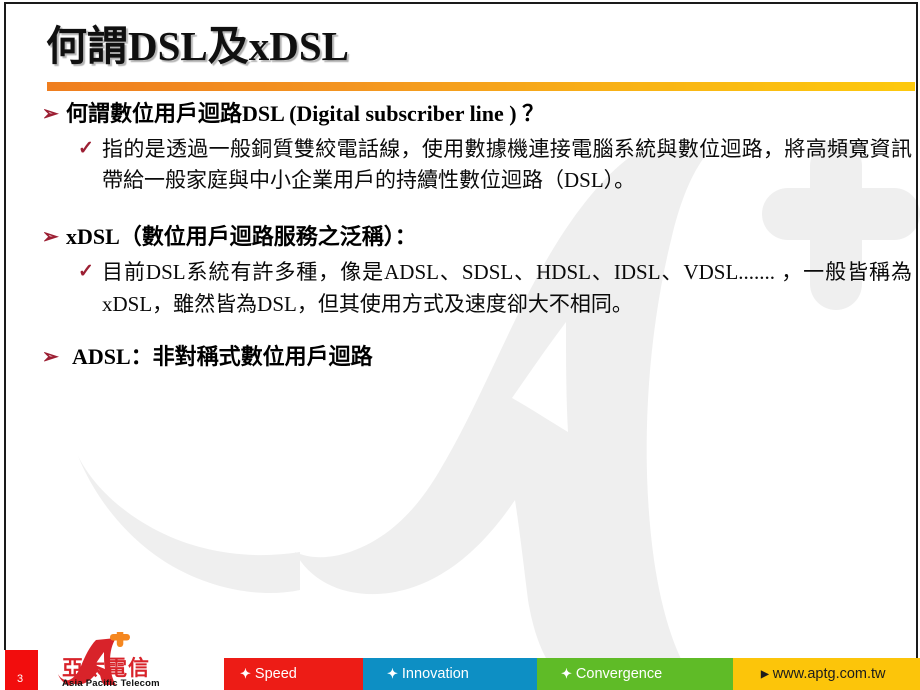  Describe the element at coordinates (917, 345) in the screenshot. I see `slide-border-right` at that location.